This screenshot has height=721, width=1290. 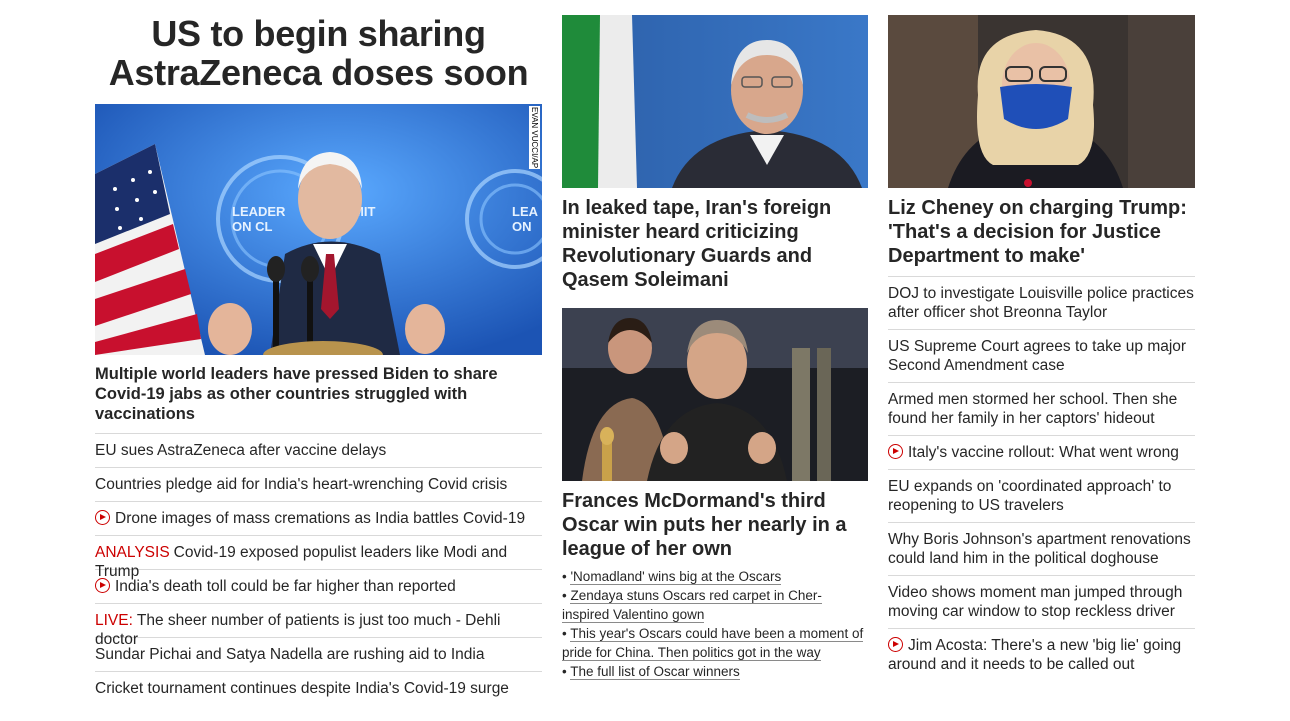 What do you see at coordinates (252, 226) in the screenshot?
I see `svg-text: ON CL` at bounding box center [252, 226].